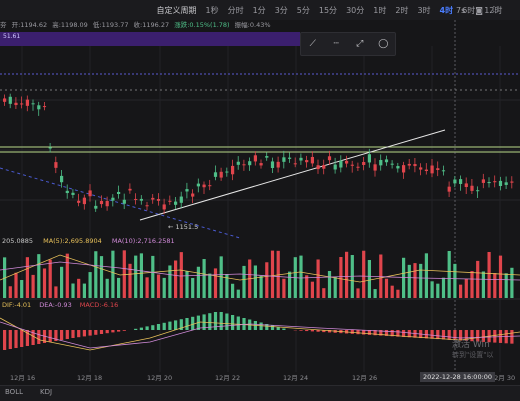 This screenshot has height=401, width=520. Describe the element at coordinates (364, 377) in the screenshot. I see `x-tick-label: 12月 26` at that location.